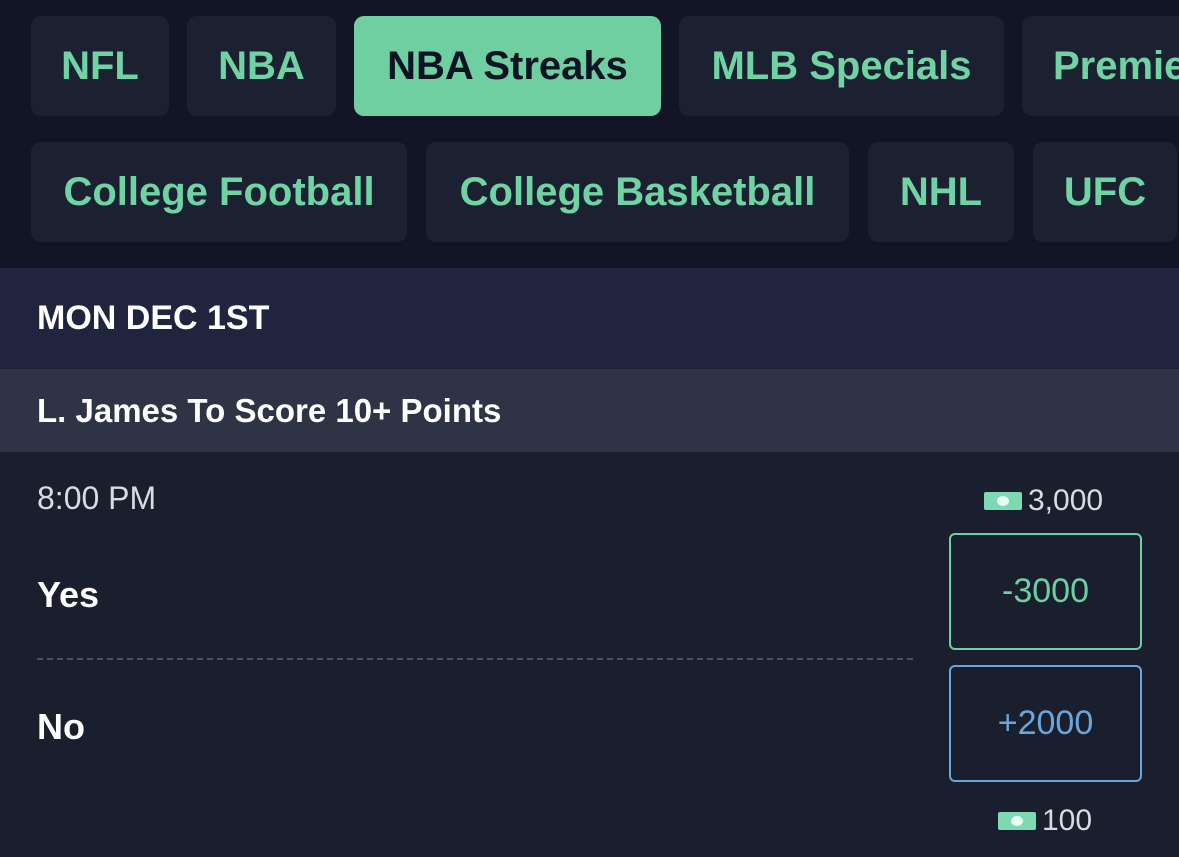  I want to click on payout-yes: 3,000, so click(1043, 501).